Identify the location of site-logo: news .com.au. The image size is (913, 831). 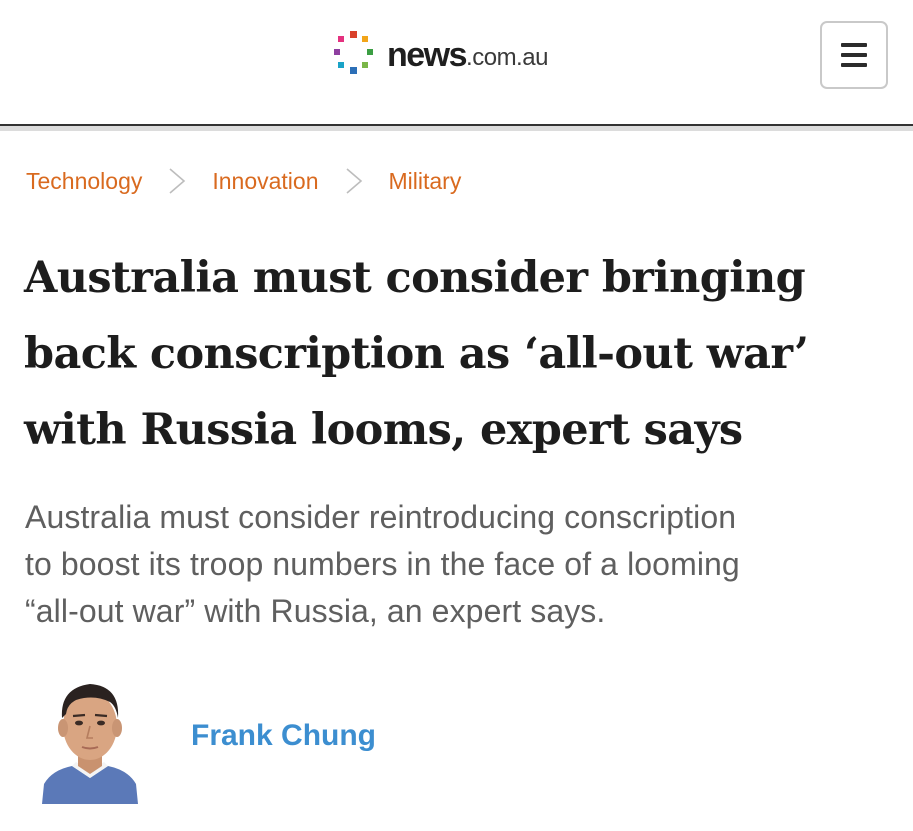
(439, 55).